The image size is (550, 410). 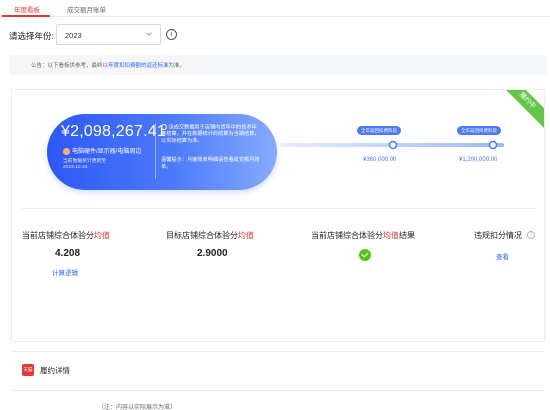 What do you see at coordinates (278, 371) in the screenshot?
I see `performance-section: 天猫 履约详情` at bounding box center [278, 371].